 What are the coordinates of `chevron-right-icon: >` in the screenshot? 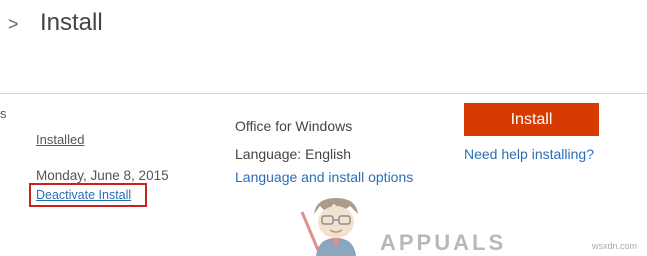 It's located at (13, 24).